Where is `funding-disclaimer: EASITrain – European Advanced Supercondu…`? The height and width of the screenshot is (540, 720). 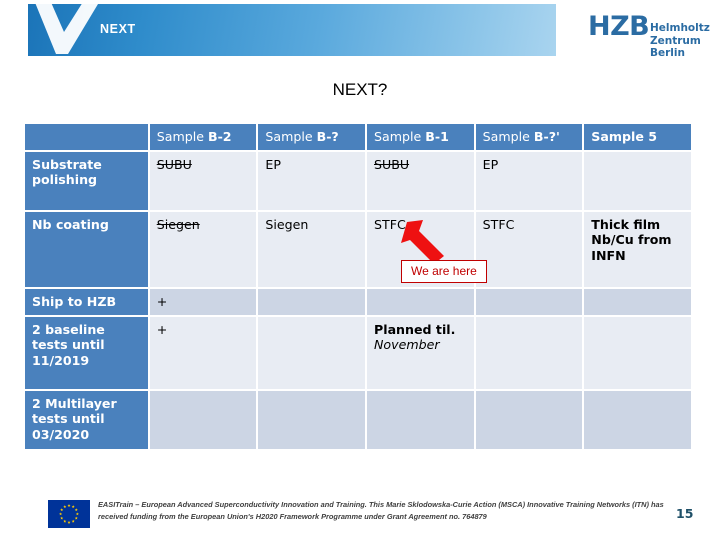 funding-disclaimer: EASITrain – European Advanced Supercondu… is located at coordinates (381, 510).